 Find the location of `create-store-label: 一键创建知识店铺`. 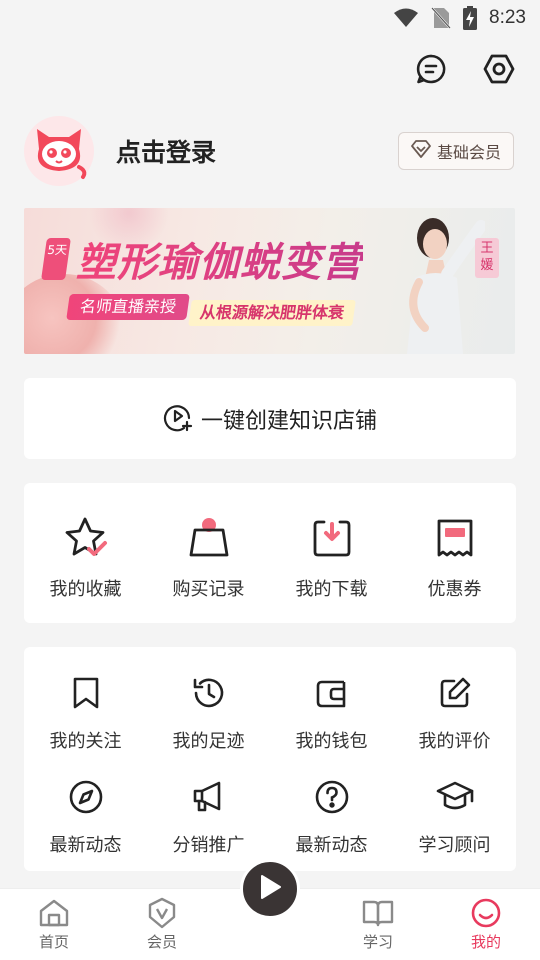

create-store-label: 一键创建知识店铺 is located at coordinates (288, 421).